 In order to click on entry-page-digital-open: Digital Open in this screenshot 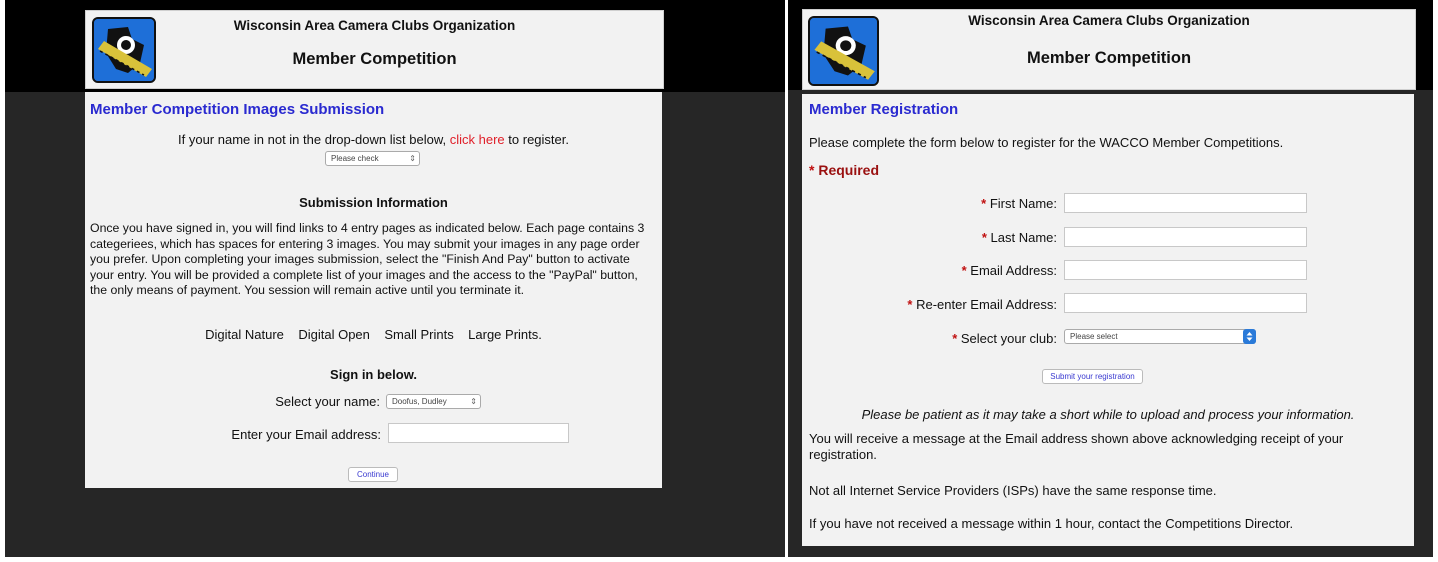, I will do `click(334, 334)`.